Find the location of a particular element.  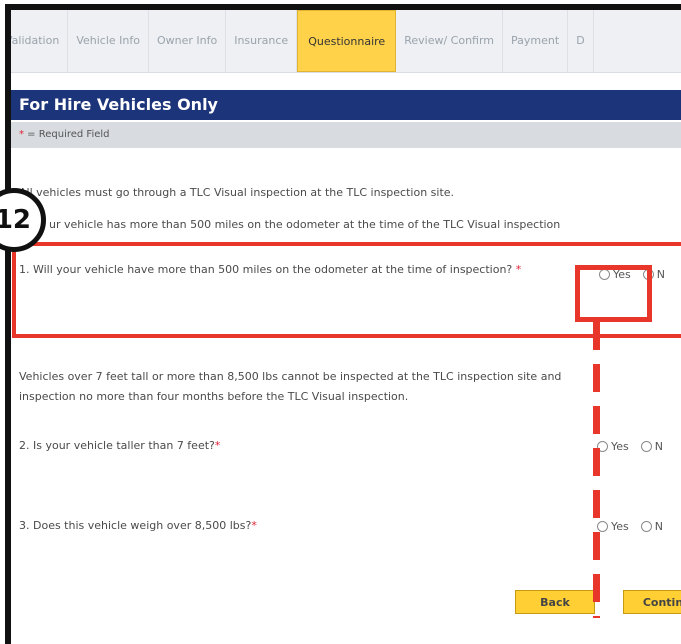

question-3-options: Yes N is located at coordinates (636, 526).